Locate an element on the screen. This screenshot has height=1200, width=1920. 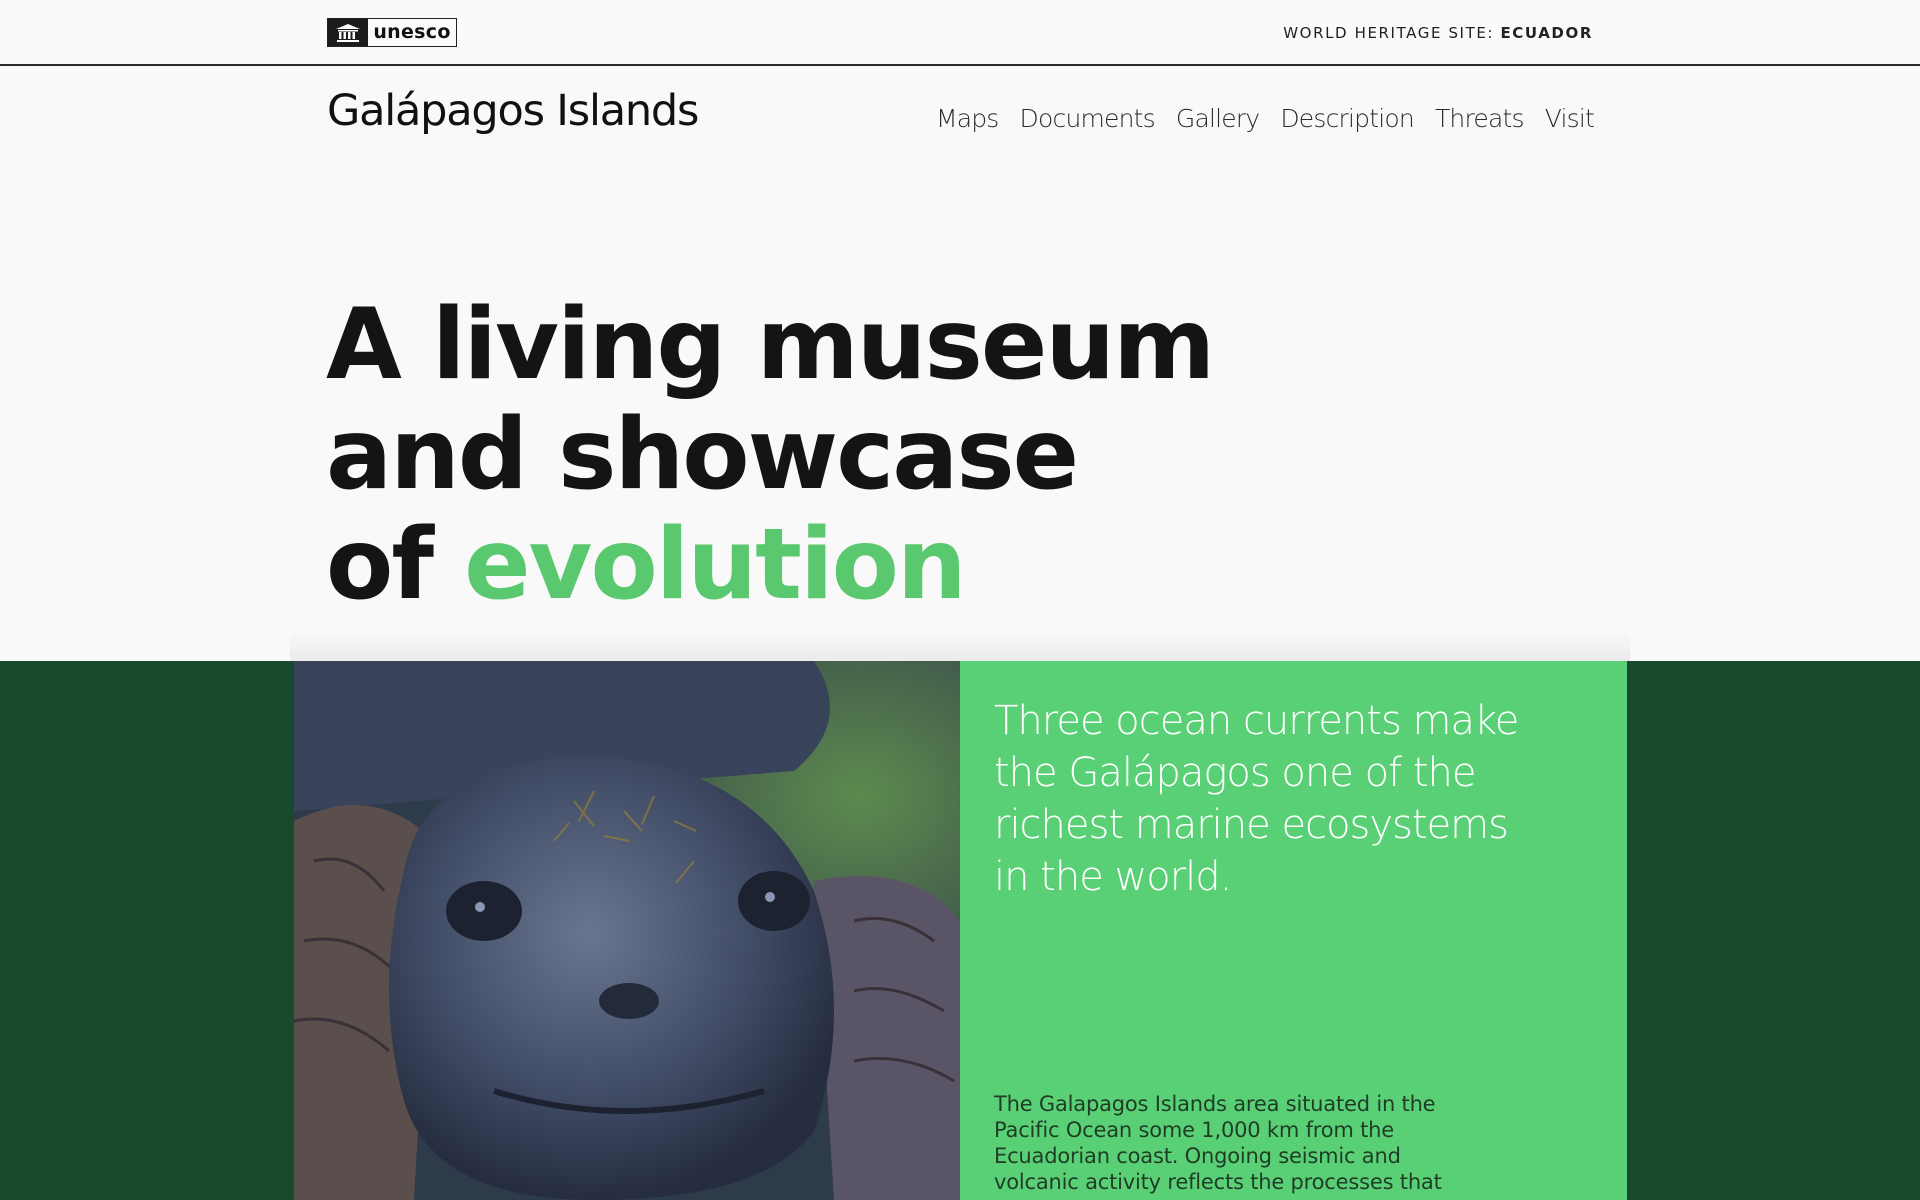
site-label-country: ECUADOR is located at coordinates (1546, 33).